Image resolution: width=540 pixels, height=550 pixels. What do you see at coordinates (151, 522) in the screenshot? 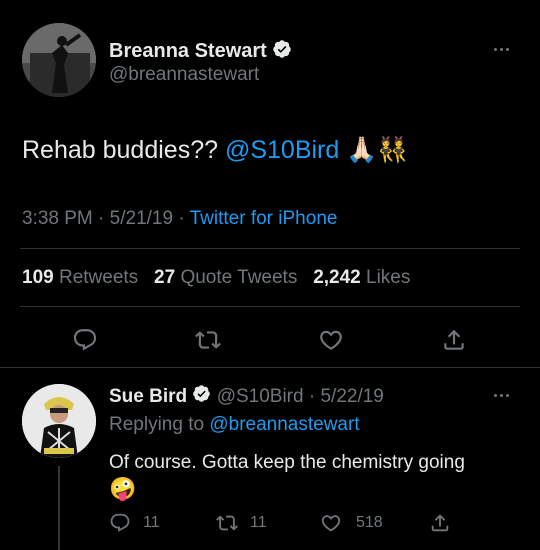
I see `reply-count: 11` at bounding box center [151, 522].